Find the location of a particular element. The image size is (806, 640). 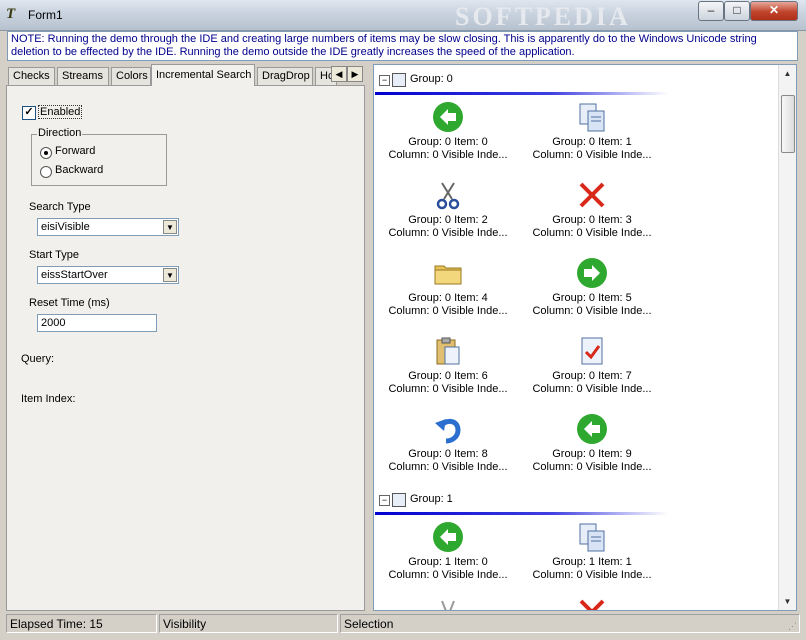

status-visibility: Visibility is located at coordinates (248, 623).